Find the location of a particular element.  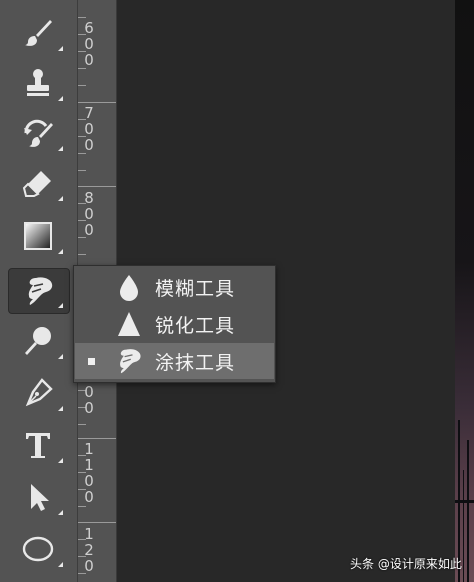

ruler-label: 1 1 0 0 is located at coordinates (89, 473).